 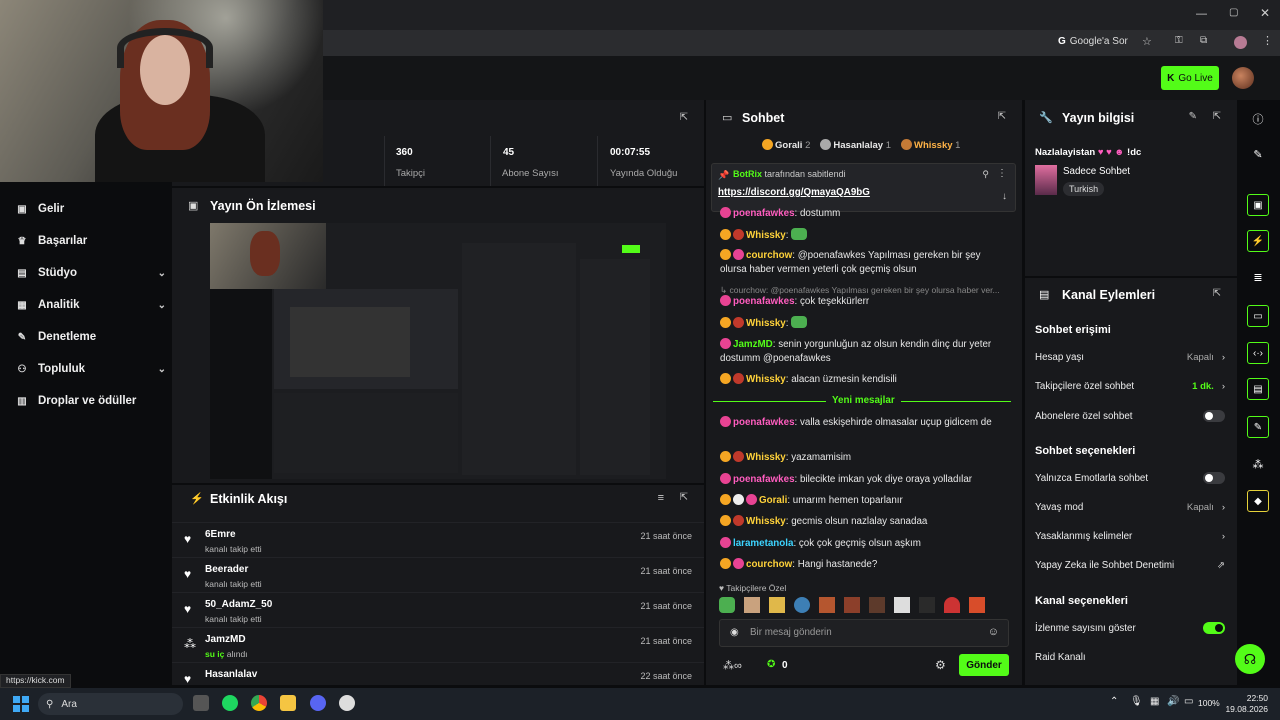 What do you see at coordinates (1190, 78) in the screenshot?
I see `go-live-button: K Go Live` at bounding box center [1190, 78].